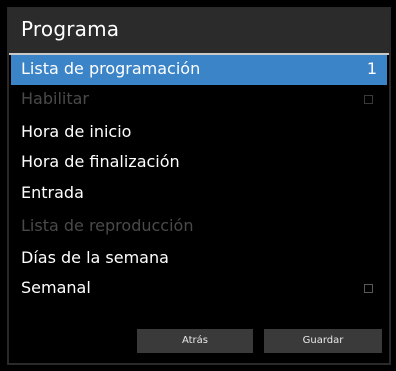 This screenshot has width=396, height=371. Describe the element at coordinates (199, 32) in the screenshot. I see `title-bar: Programa` at that location.